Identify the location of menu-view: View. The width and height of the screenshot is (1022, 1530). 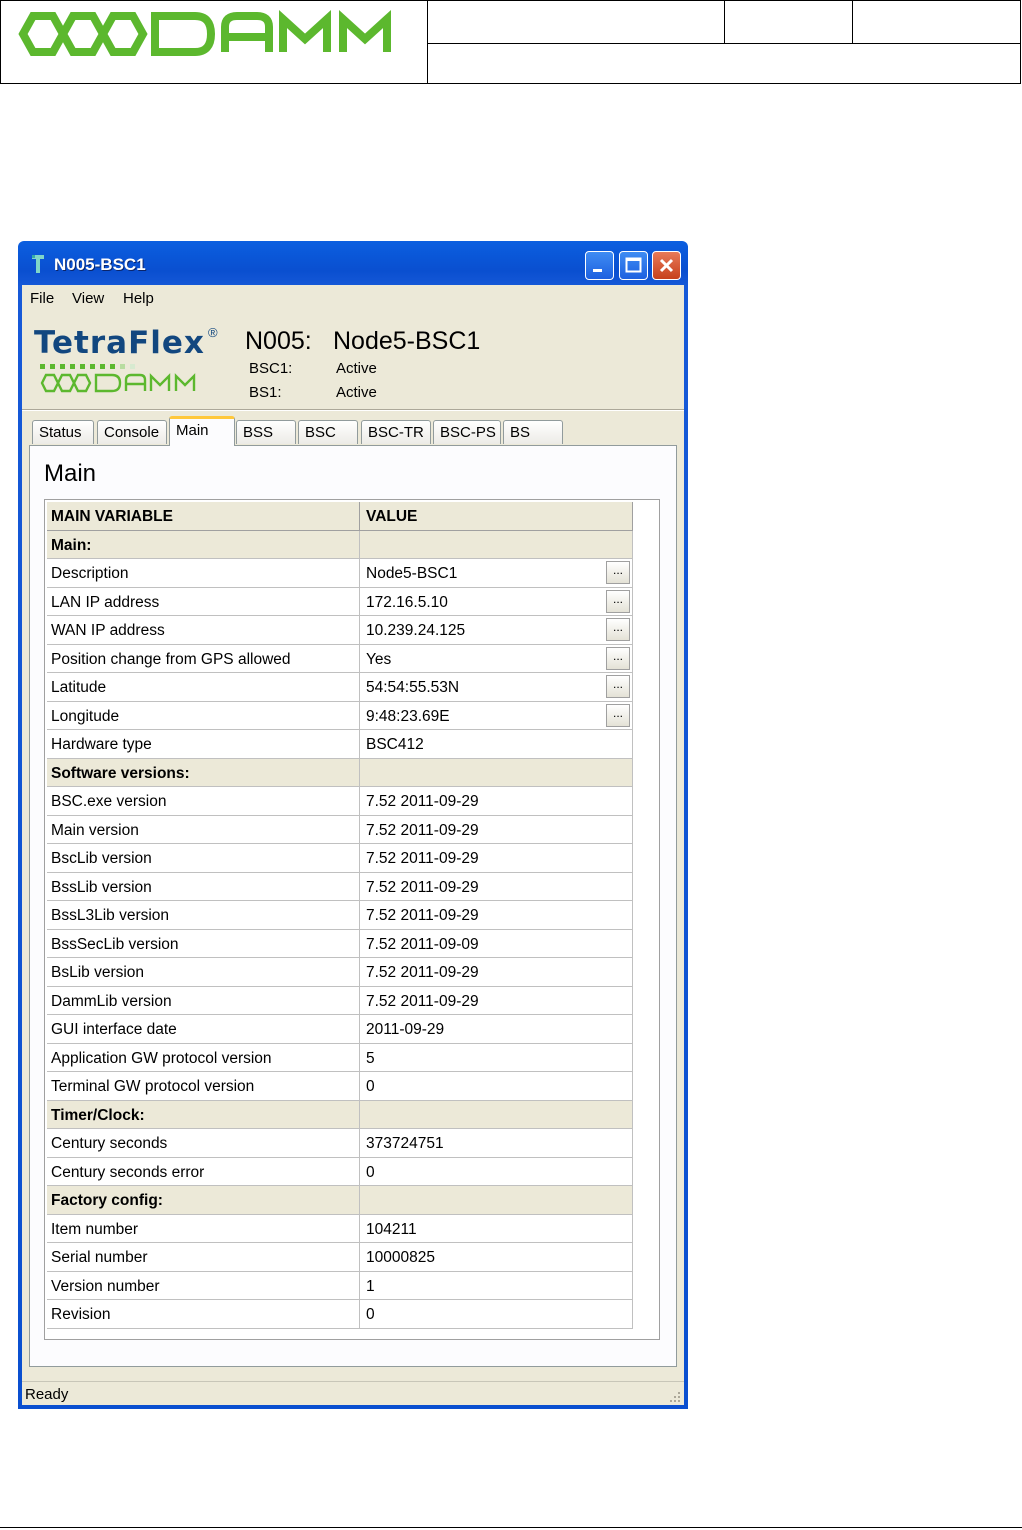
(88, 298).